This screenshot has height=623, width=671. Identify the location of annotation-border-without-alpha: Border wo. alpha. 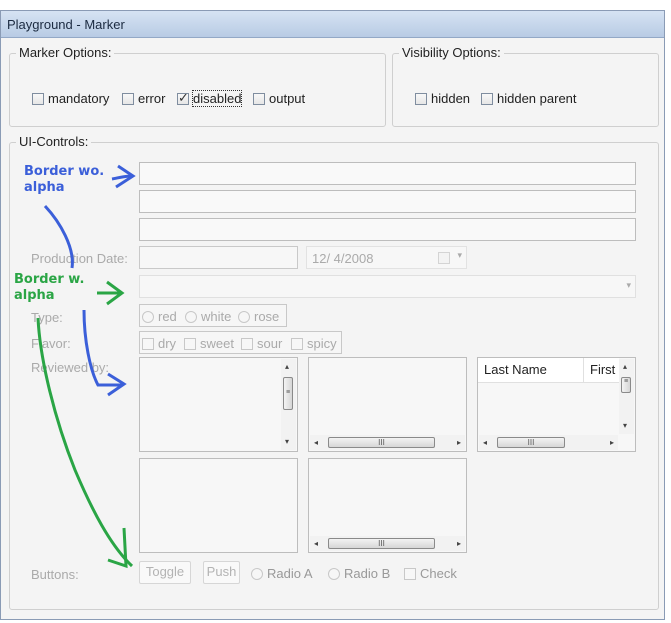
(64, 180).